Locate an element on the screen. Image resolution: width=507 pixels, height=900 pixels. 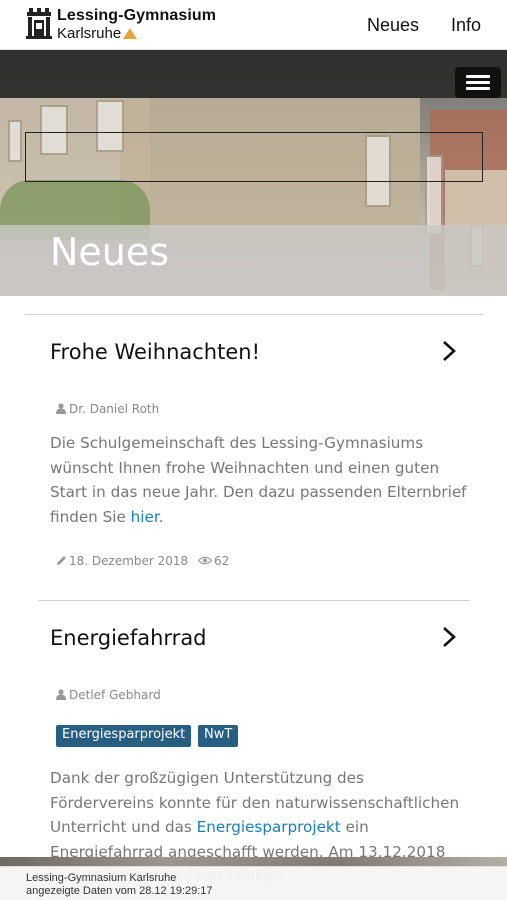
page-title: Neues is located at coordinates (110, 252).